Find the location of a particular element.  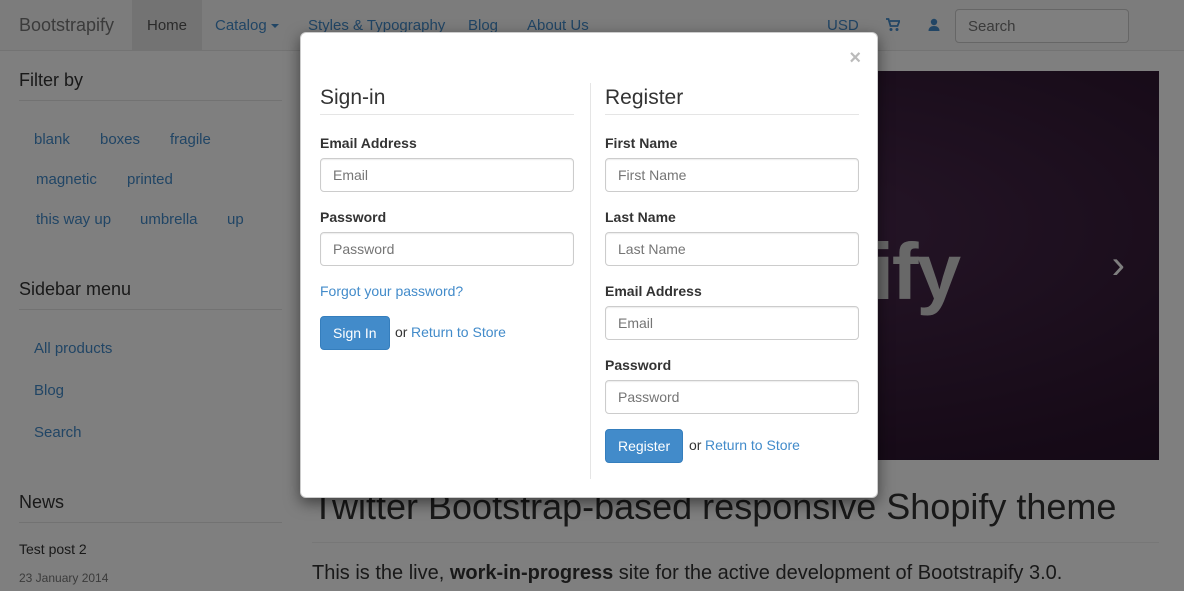

signin-email-field is located at coordinates (447, 175).